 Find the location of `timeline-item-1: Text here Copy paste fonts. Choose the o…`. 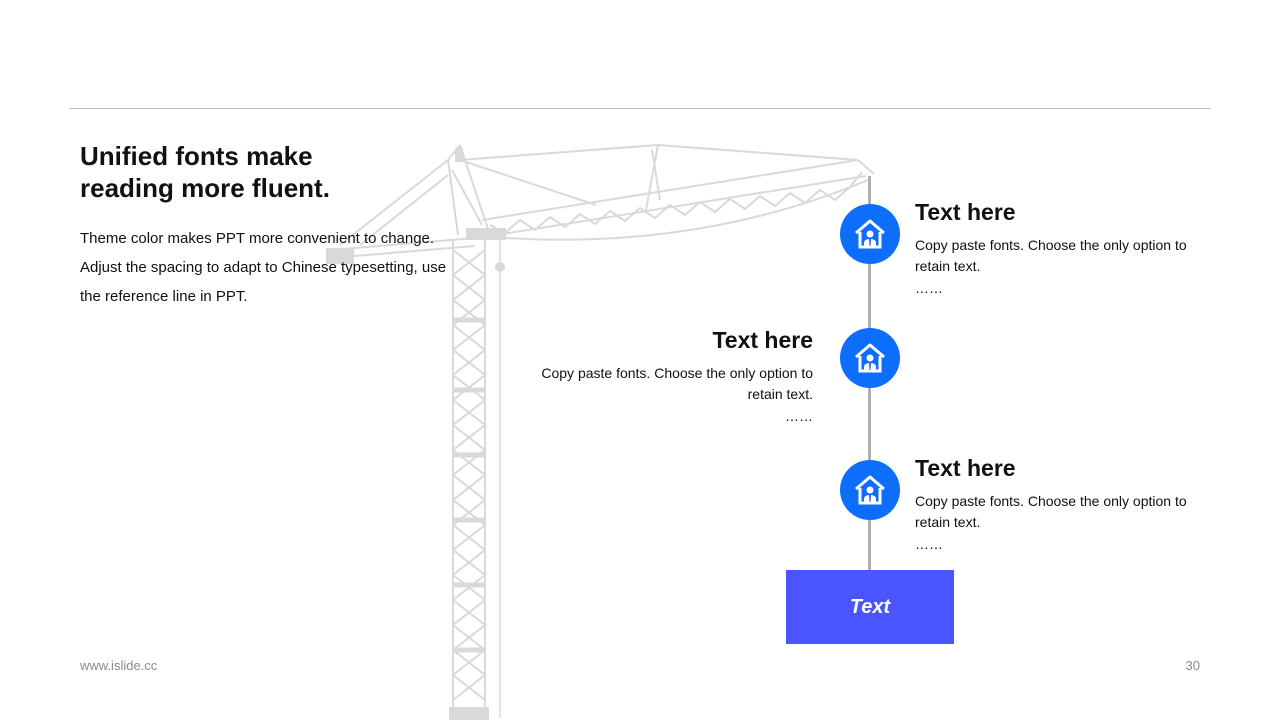

timeline-item-1: Text here Copy paste fonts. Choose the o… is located at coordinates (1060, 248).